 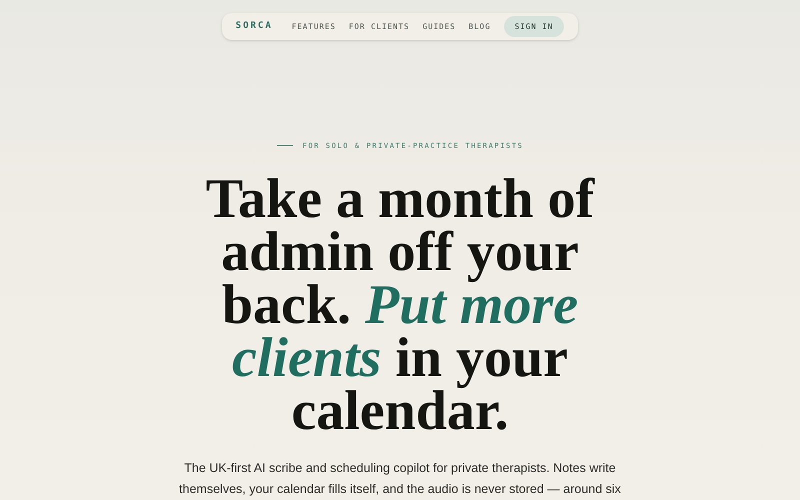 I want to click on brand-logo: SORCA, so click(x=254, y=26).